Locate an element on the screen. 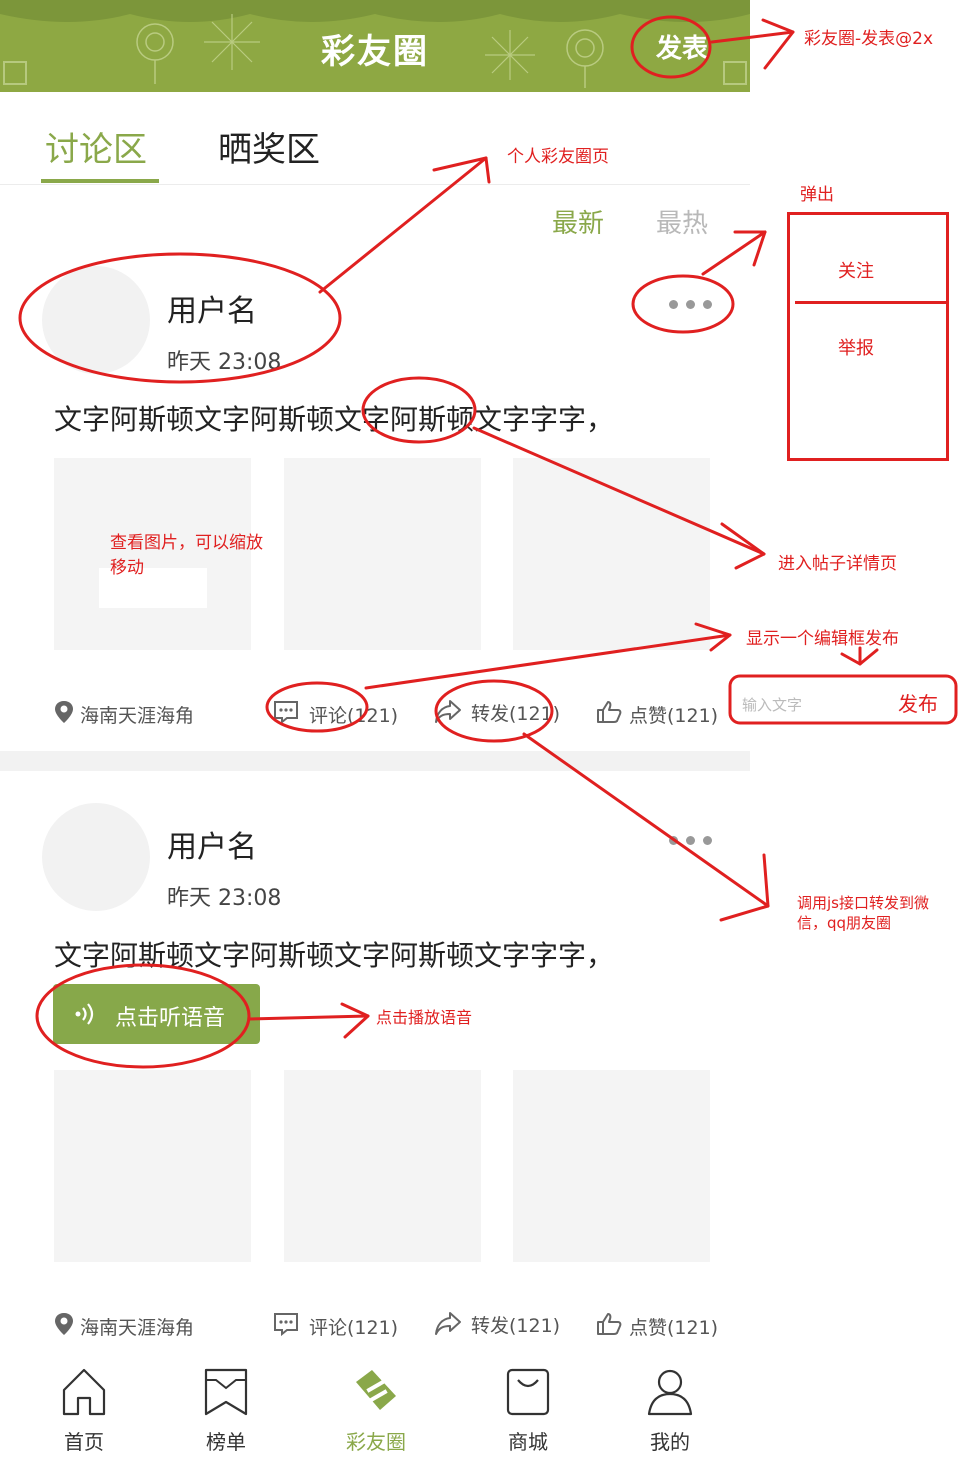  ticket-icon is located at coordinates (376, 1390).